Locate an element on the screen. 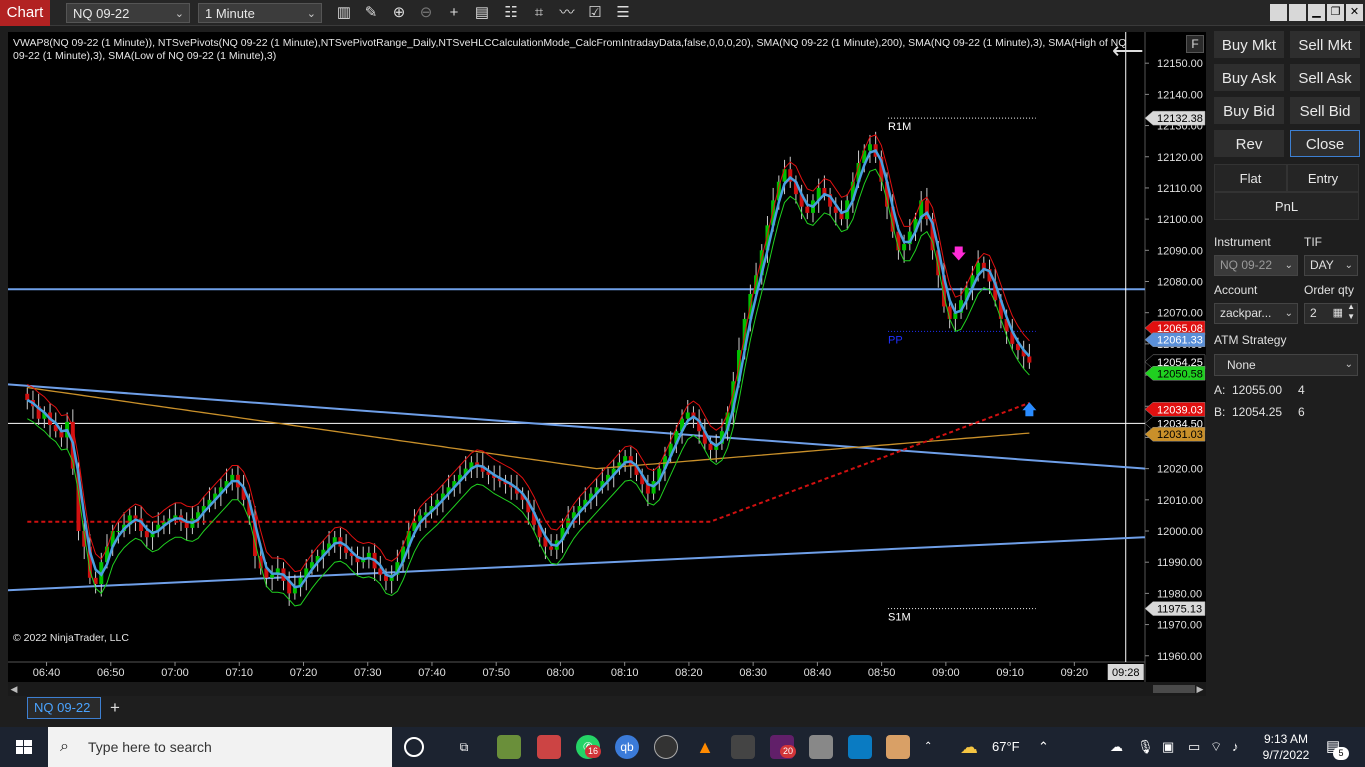  buy-ask-button: Buy Ask is located at coordinates (1249, 77).